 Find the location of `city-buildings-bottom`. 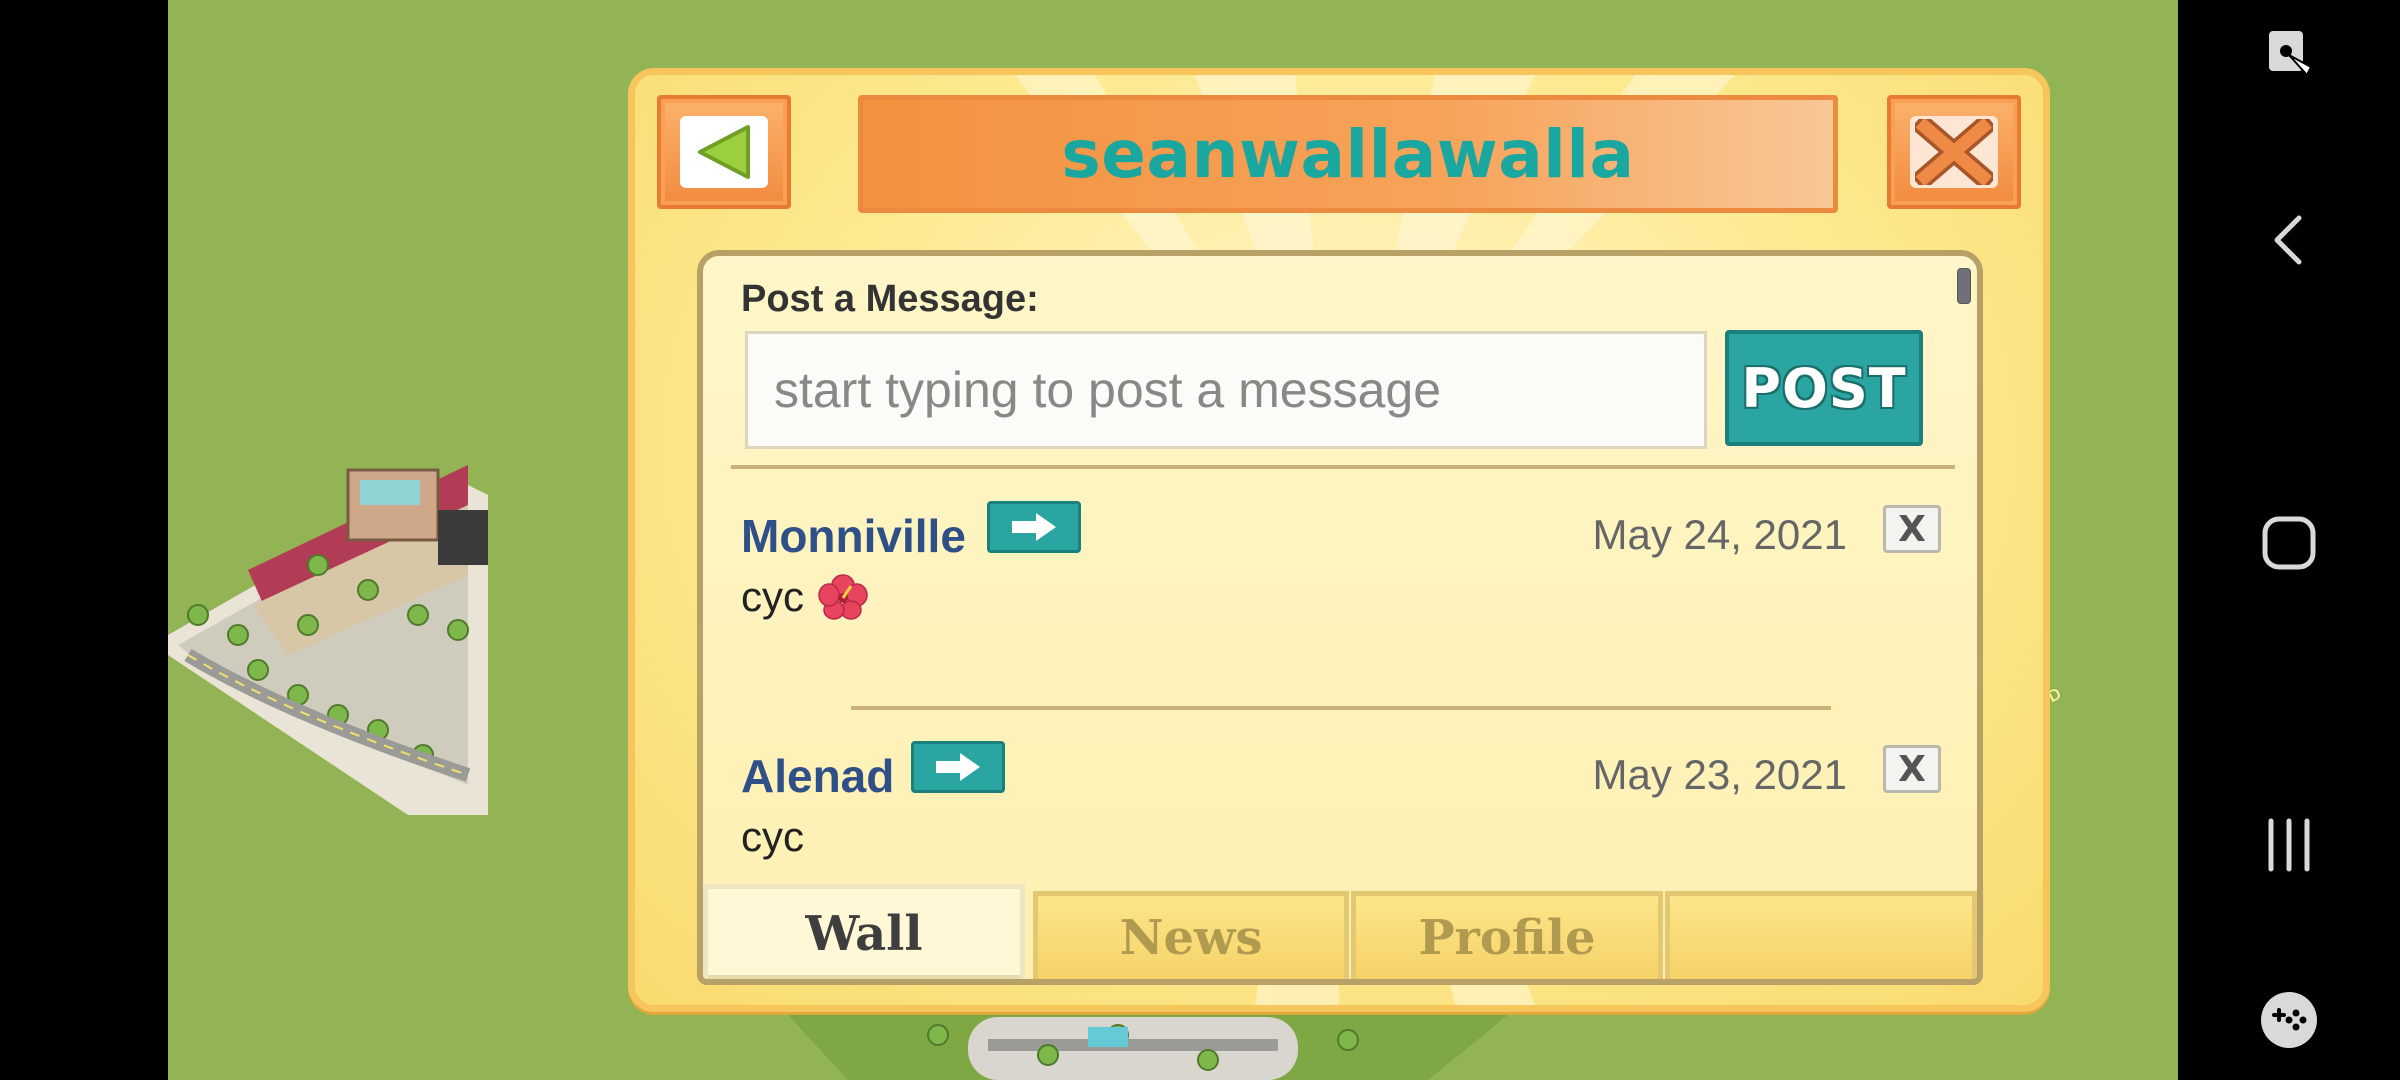

city-buildings-bottom is located at coordinates (1148, 1042).